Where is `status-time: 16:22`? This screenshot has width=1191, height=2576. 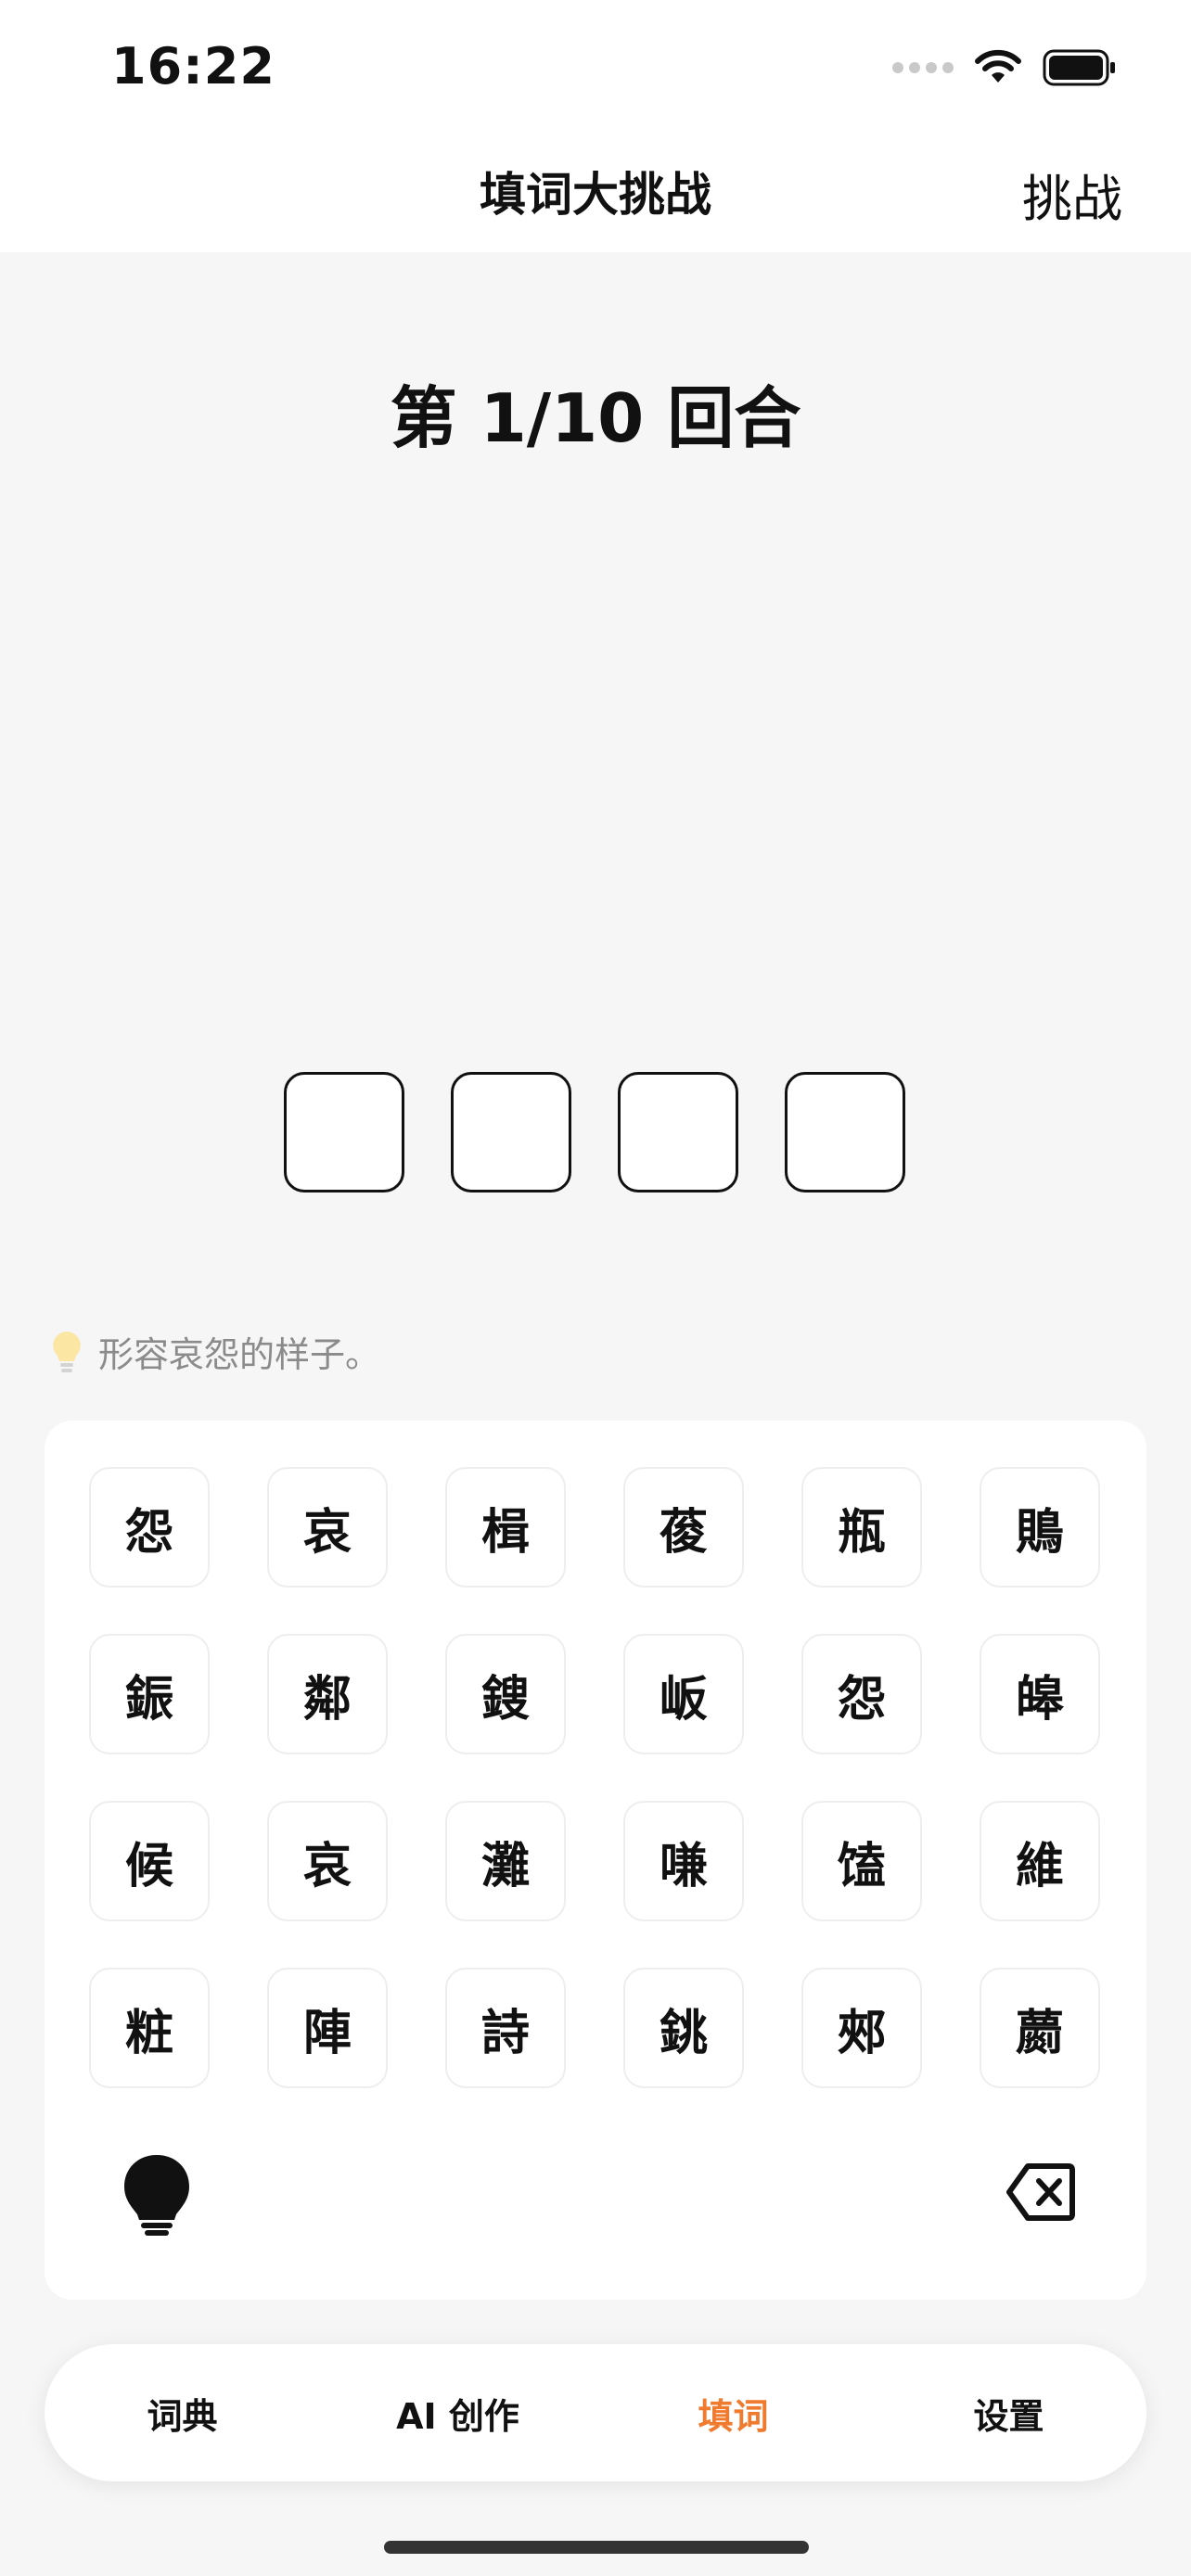 status-time: 16:22 is located at coordinates (193, 66).